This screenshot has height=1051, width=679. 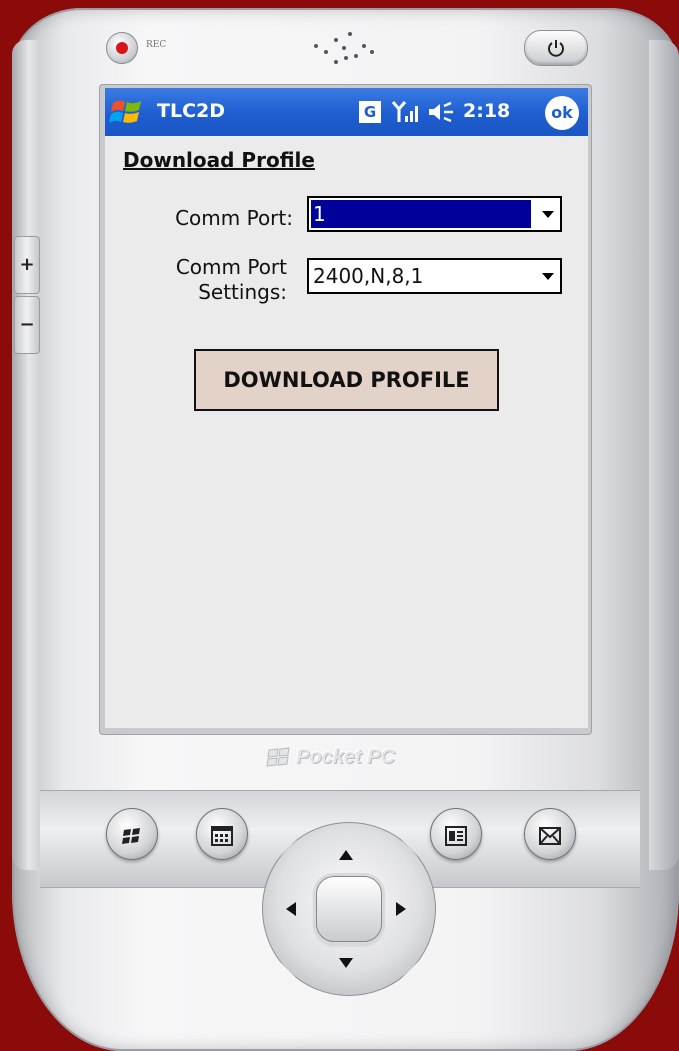 I want to click on title-bar: TLC2D G 2:18 ok, so click(x=346, y=112).